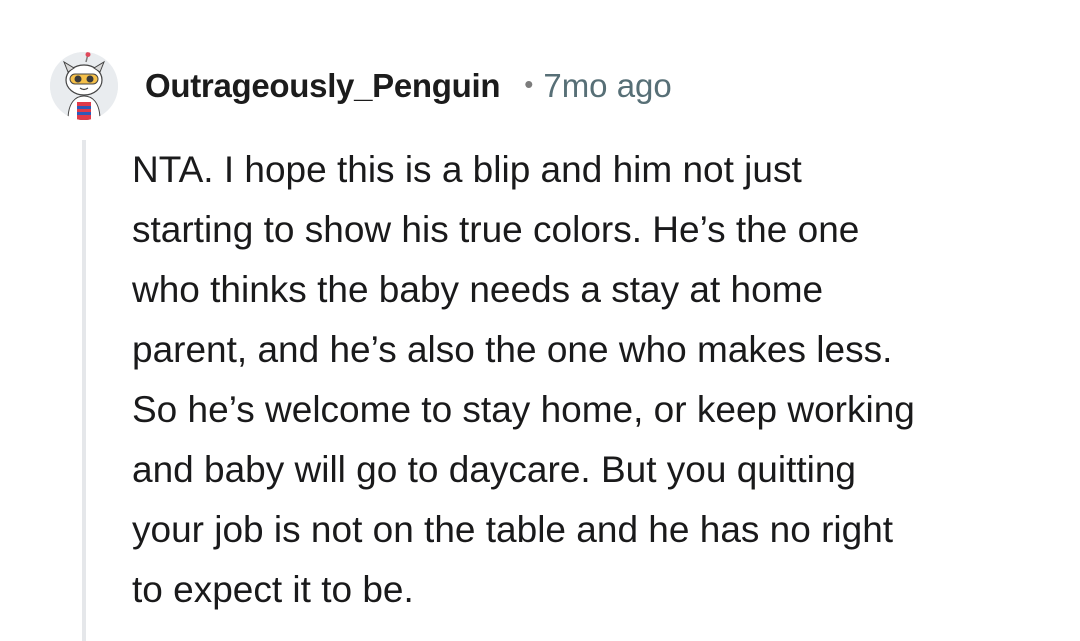  I want to click on comment-timestamp: 7mo ago, so click(607, 86).